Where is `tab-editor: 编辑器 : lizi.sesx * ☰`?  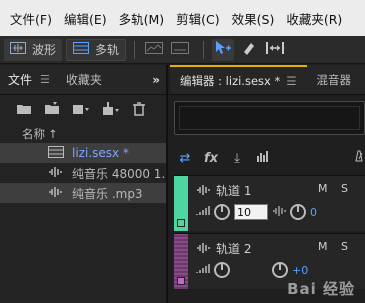
tab-editor: 编辑器 : lizi.sesx * ☰ is located at coordinates (238, 79).